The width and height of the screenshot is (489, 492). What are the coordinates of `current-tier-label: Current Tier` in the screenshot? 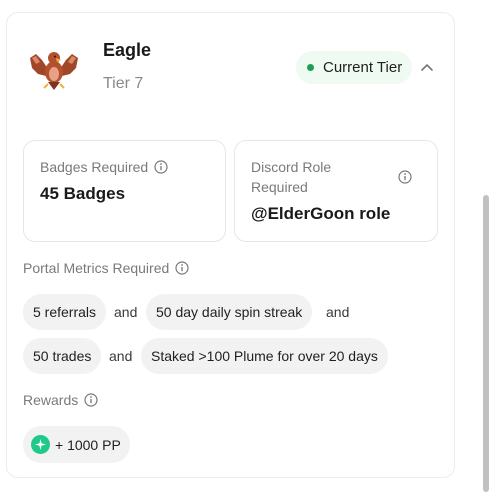 It's located at (363, 67).